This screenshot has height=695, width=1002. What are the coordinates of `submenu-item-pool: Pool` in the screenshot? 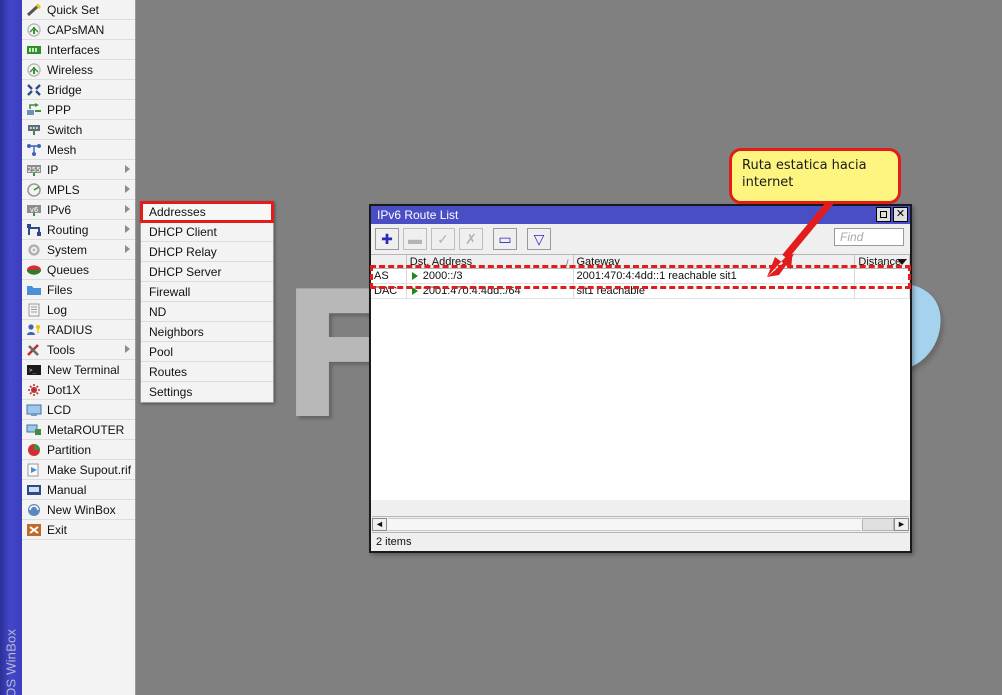 It's located at (207, 352).